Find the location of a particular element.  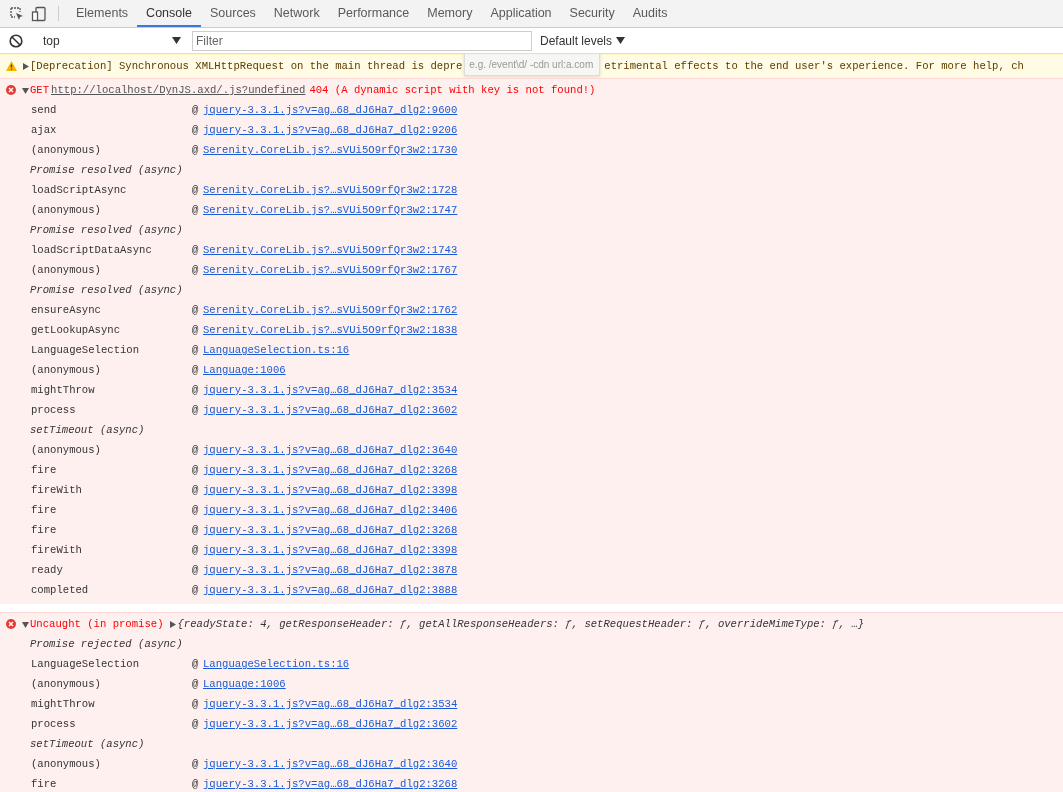

panel-tab: Application is located at coordinates (521, 13).